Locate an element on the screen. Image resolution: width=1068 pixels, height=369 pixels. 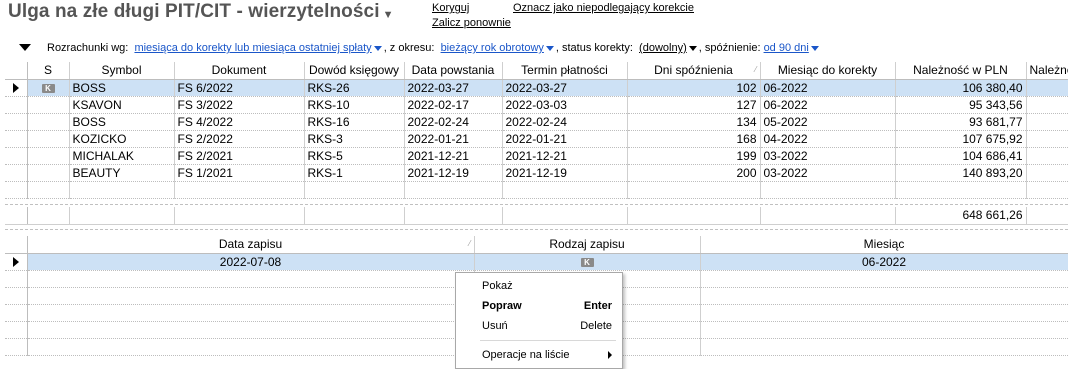
menu-item-label: Pokaż is located at coordinates (497, 286).